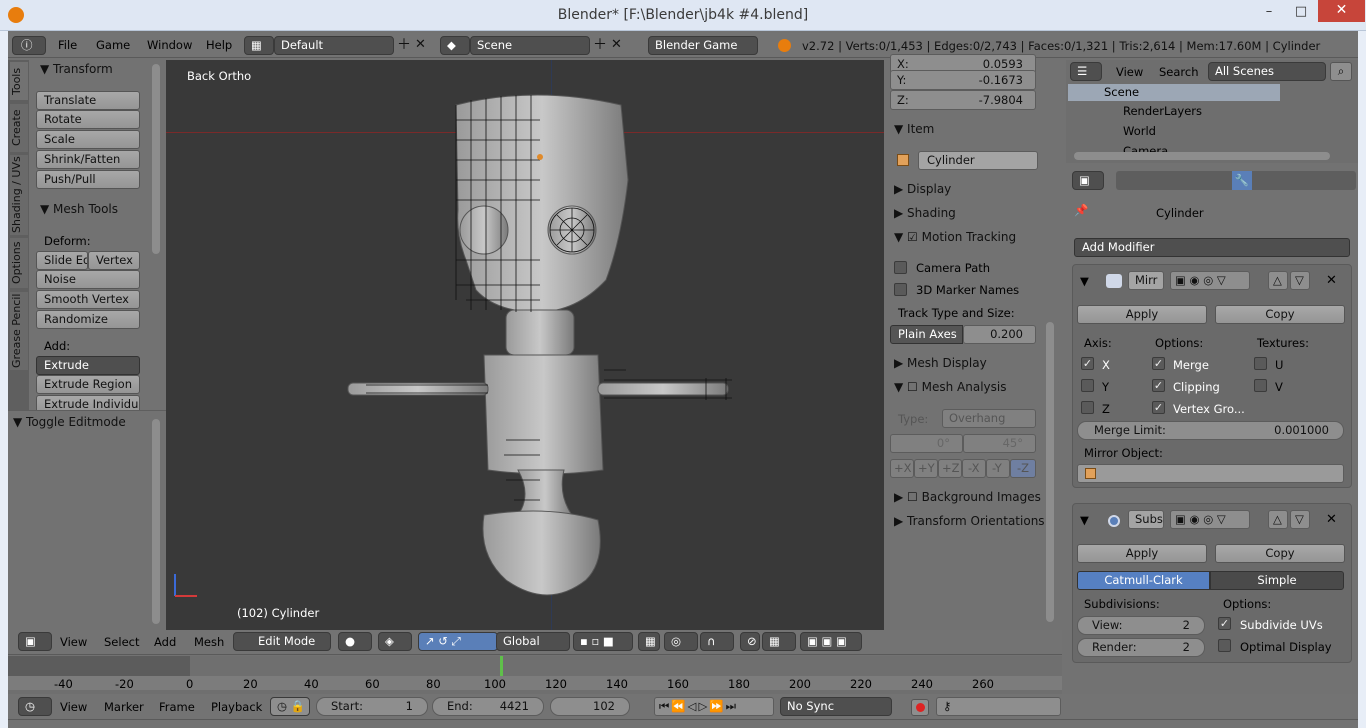  Describe the element at coordinates (1142, 553) in the screenshot. I see `subsurf-apply-button: Apply` at that location.